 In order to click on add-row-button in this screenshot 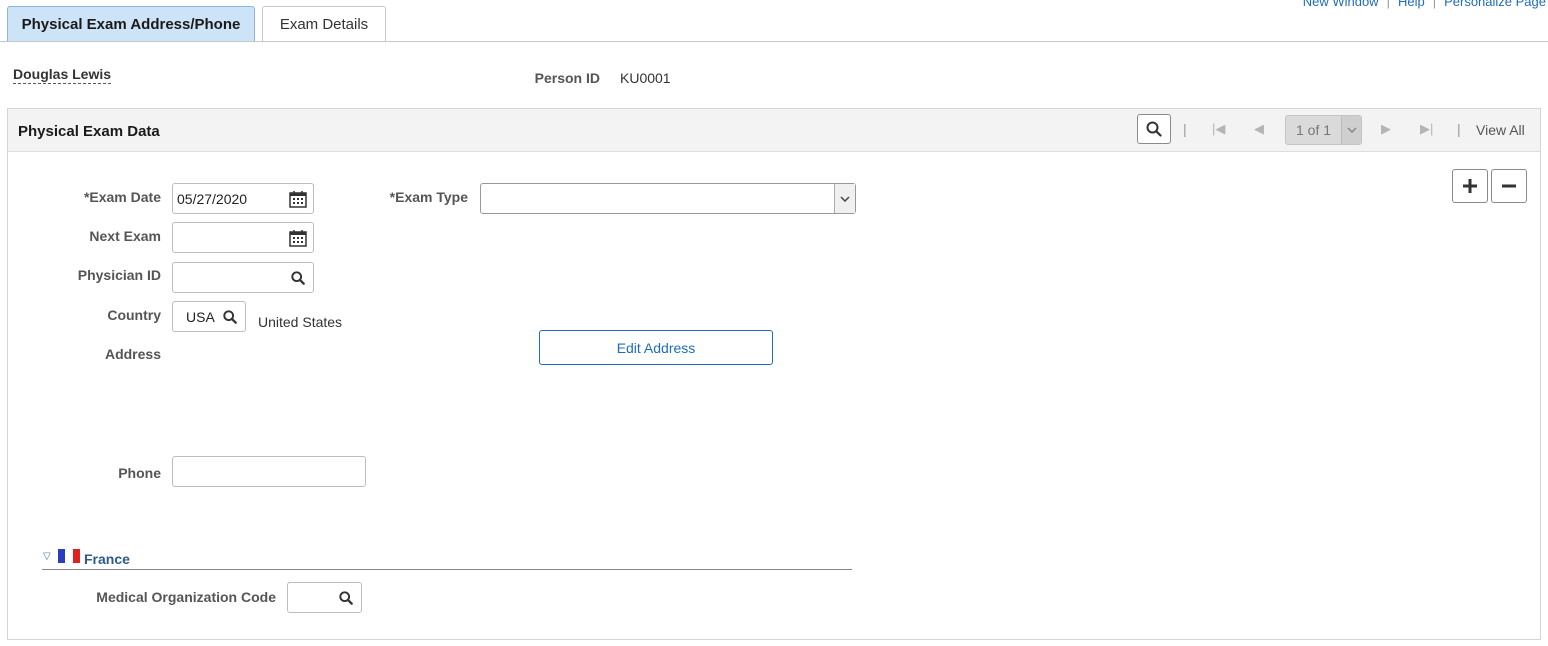, I will do `click(1470, 186)`.